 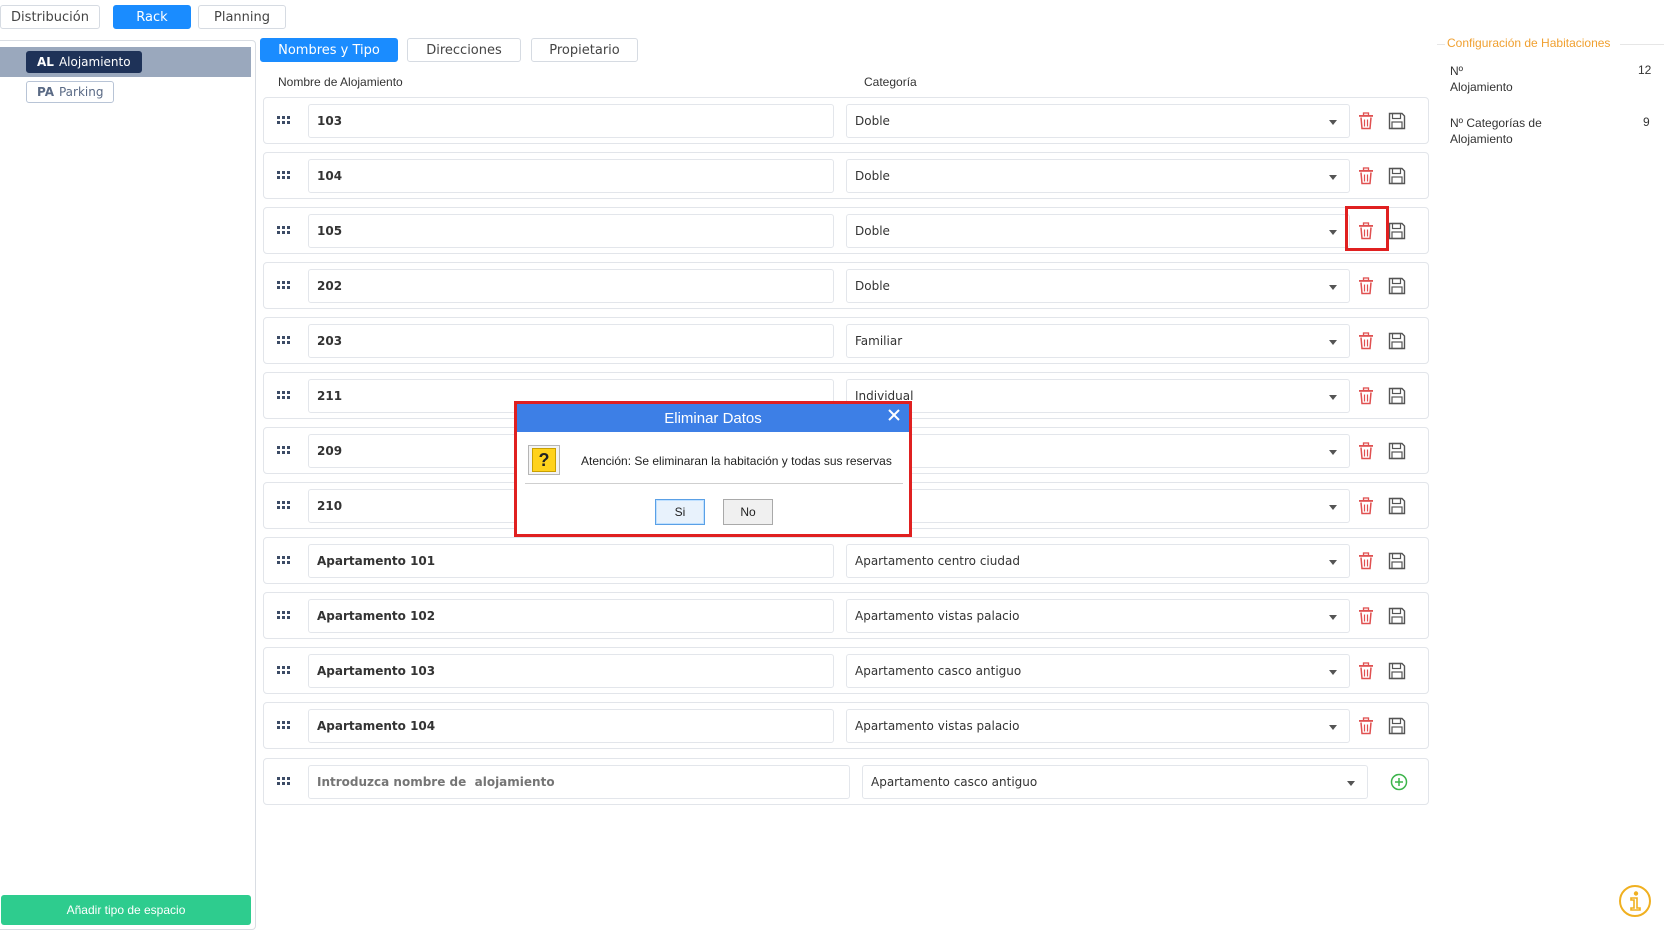 What do you see at coordinates (1115, 782) in the screenshot?
I see `new-category-select: Apartamento casco antiguo` at bounding box center [1115, 782].